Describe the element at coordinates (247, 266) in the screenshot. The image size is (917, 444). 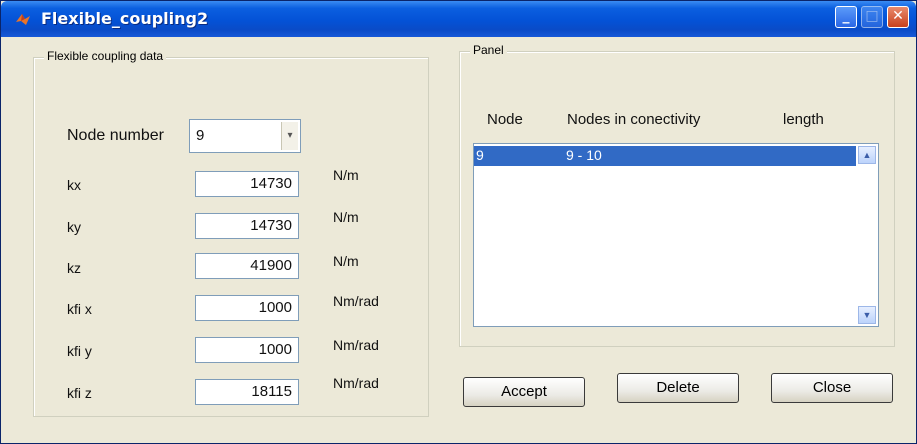
I see `kz-input: 41900` at that location.